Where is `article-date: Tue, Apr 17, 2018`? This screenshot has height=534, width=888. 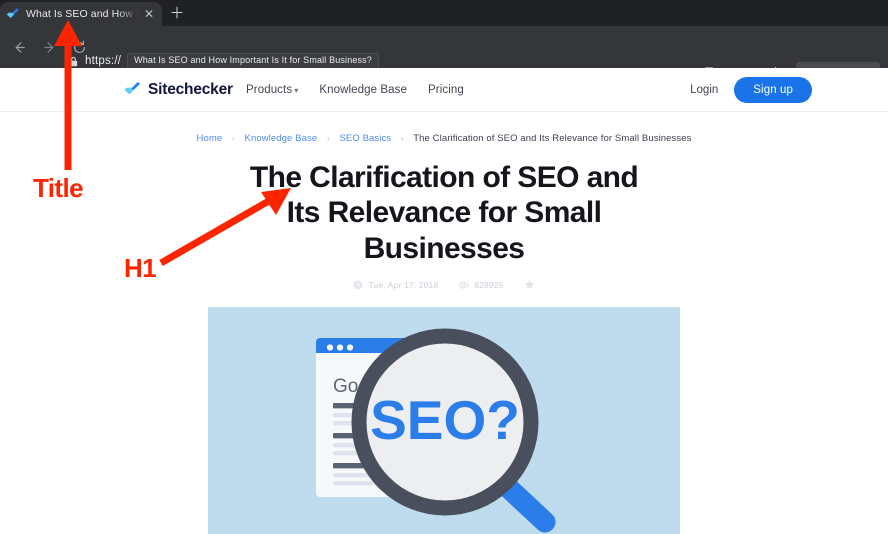 article-date: Tue, Apr 17, 2018 is located at coordinates (395, 285).